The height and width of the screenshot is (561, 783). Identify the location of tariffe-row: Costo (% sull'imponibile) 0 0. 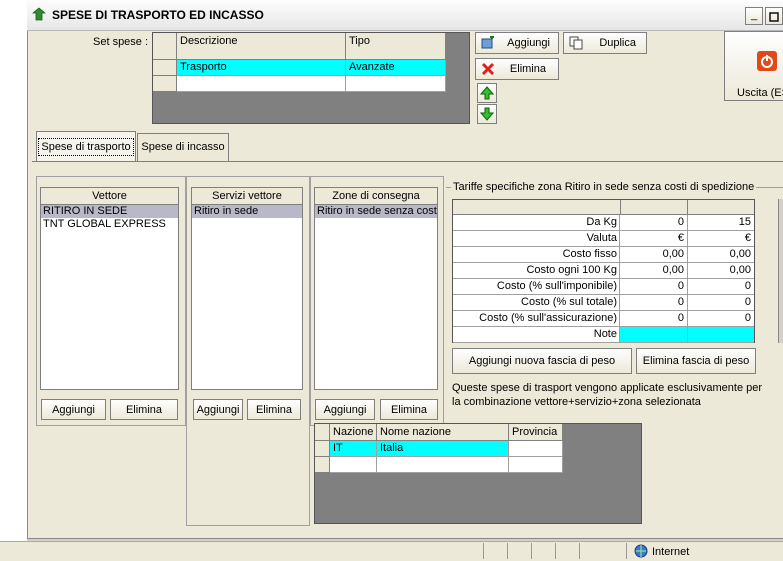
(603, 287).